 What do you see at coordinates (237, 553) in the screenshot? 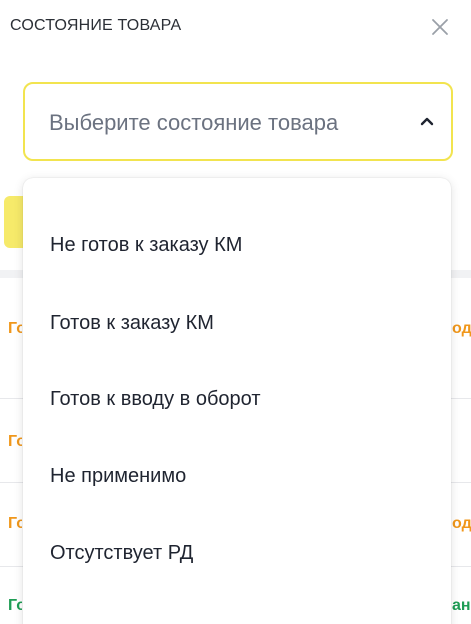
I see `dropdown-option: Отсутствует РД` at bounding box center [237, 553].